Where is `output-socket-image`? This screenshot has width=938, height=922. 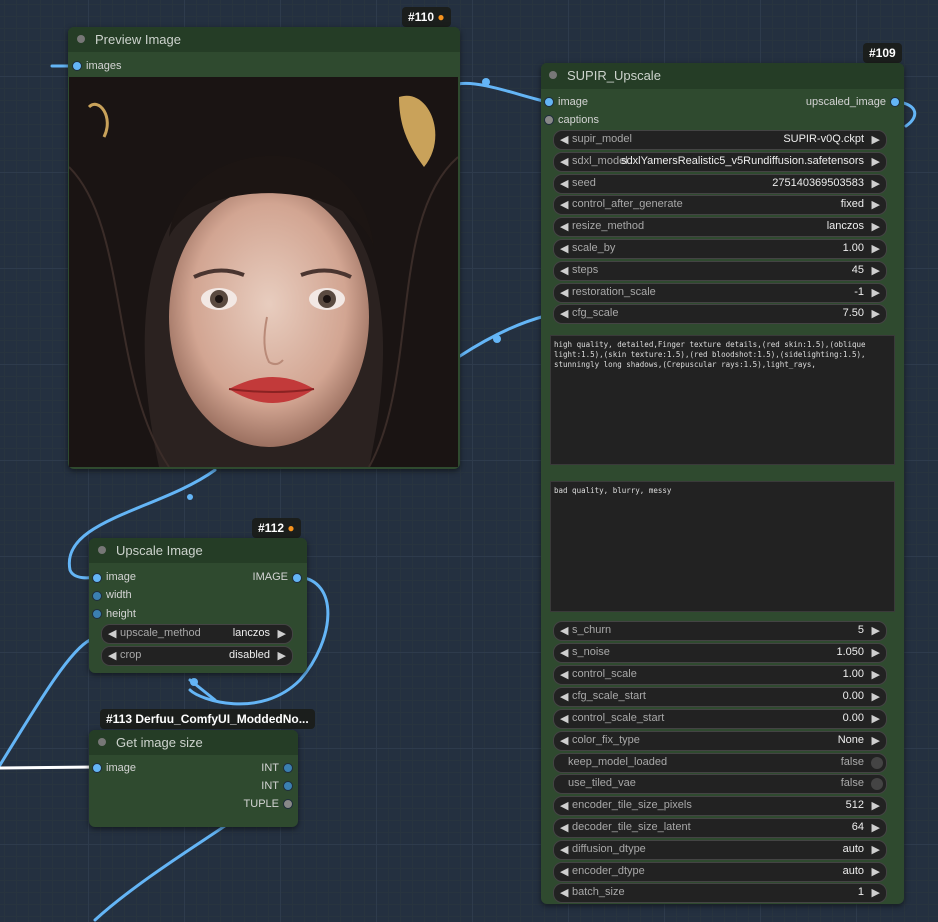
output-socket-image is located at coordinates (297, 578).